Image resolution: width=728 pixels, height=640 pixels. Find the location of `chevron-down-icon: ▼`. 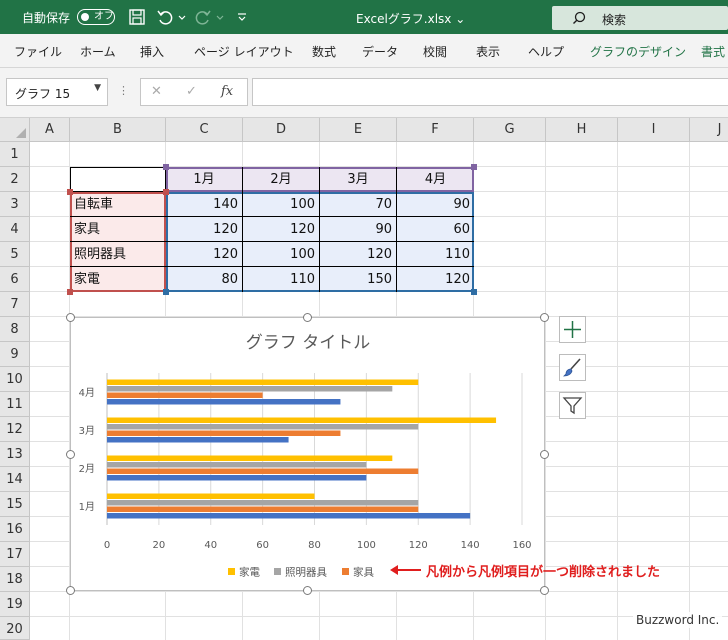

chevron-down-icon: ▼ is located at coordinates (97, 88).